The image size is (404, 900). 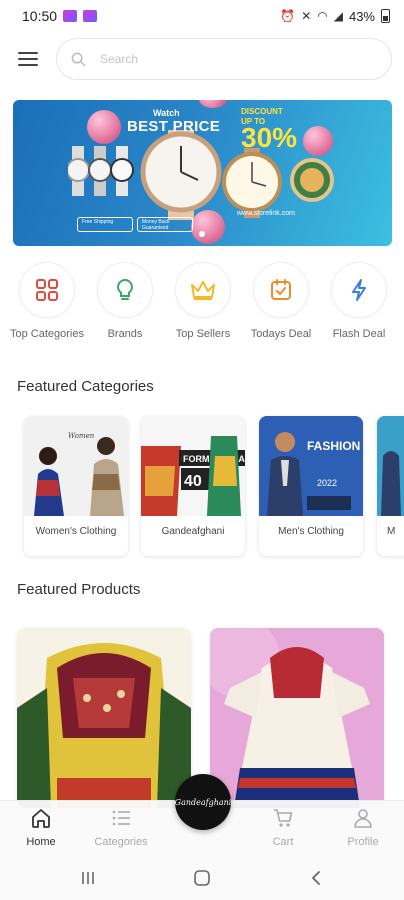 What do you see at coordinates (283, 818) in the screenshot?
I see `cart-icon` at bounding box center [283, 818].